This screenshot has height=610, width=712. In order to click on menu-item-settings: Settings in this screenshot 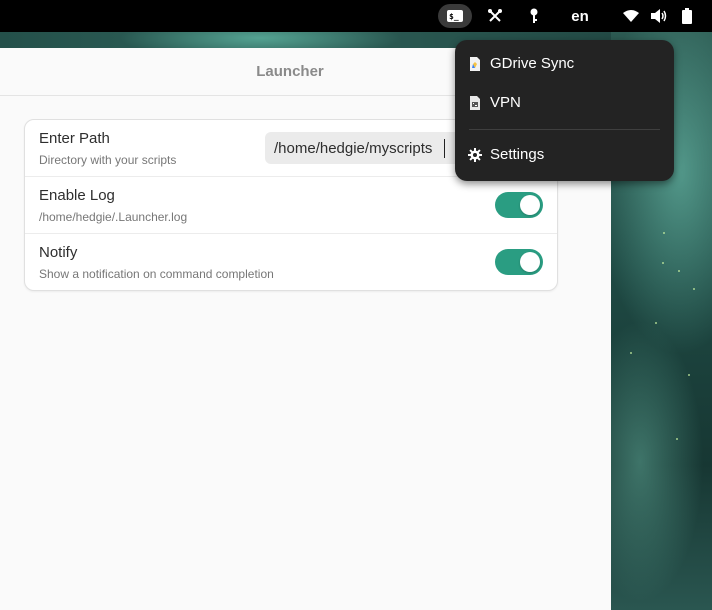, I will do `click(564, 155)`.